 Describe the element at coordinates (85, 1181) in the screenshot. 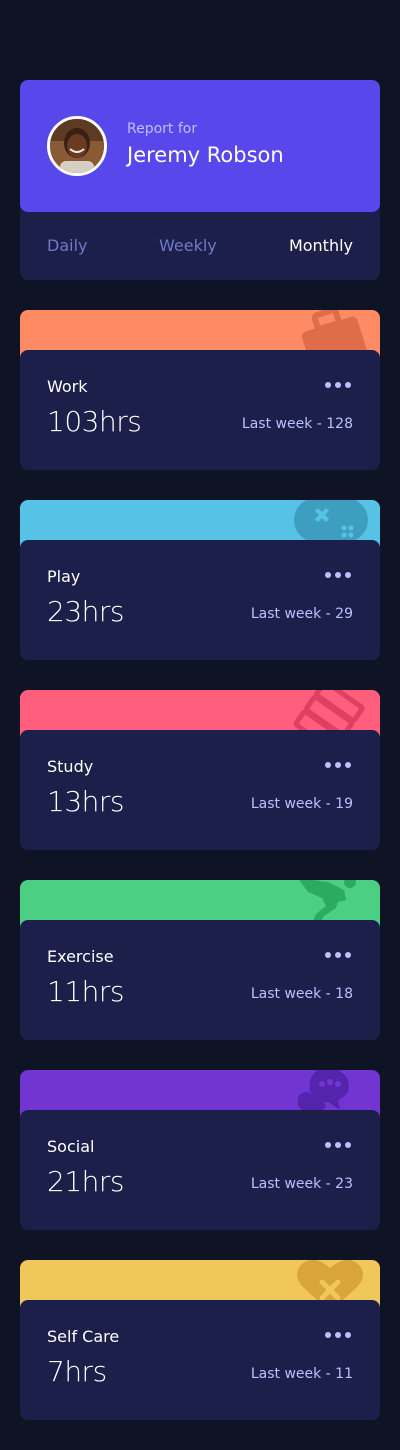

I see `card-hours: 21hrs` at that location.